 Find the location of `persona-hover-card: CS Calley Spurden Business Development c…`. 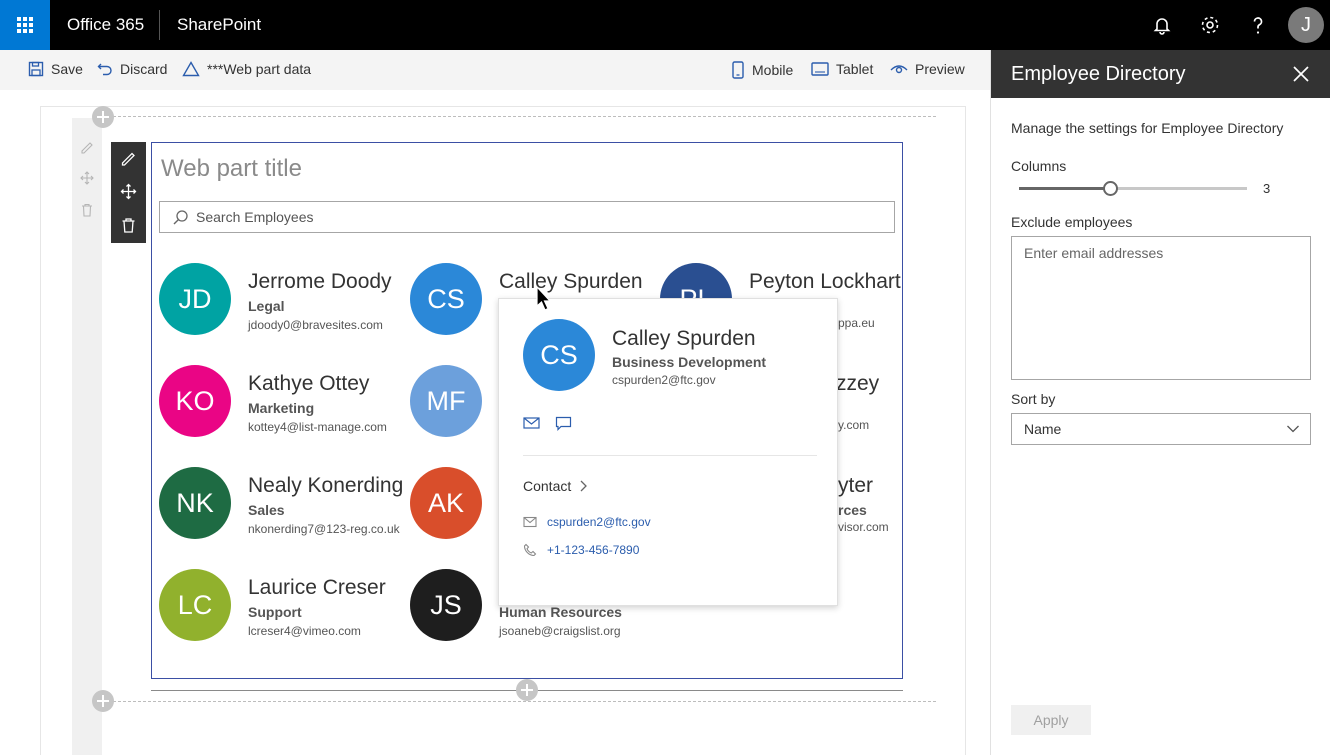

persona-hover-card: CS Calley Spurden Business Development c… is located at coordinates (668, 452).